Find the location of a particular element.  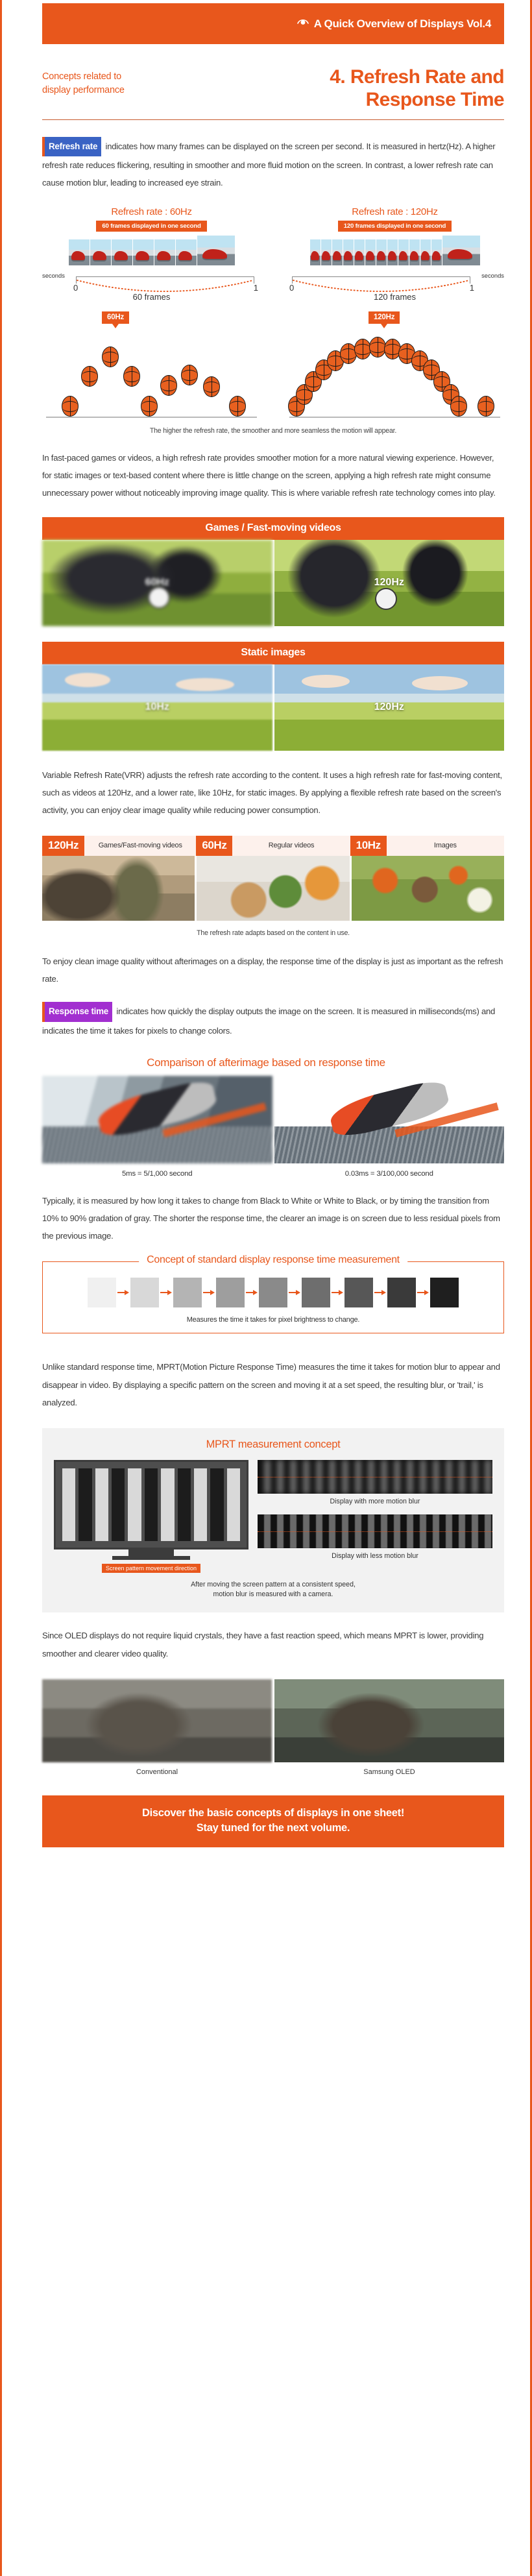

vrr-label-10: Images is located at coordinates (445, 846).